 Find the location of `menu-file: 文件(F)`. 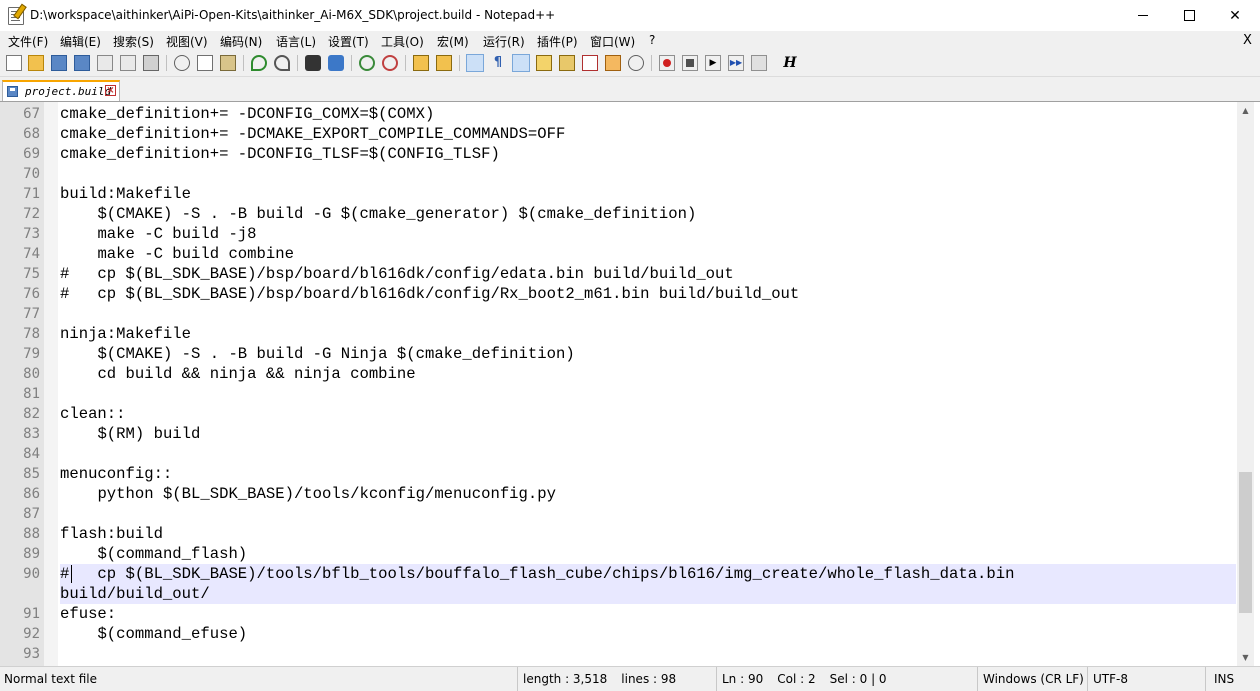

menu-file: 文件(F) is located at coordinates (28, 41).